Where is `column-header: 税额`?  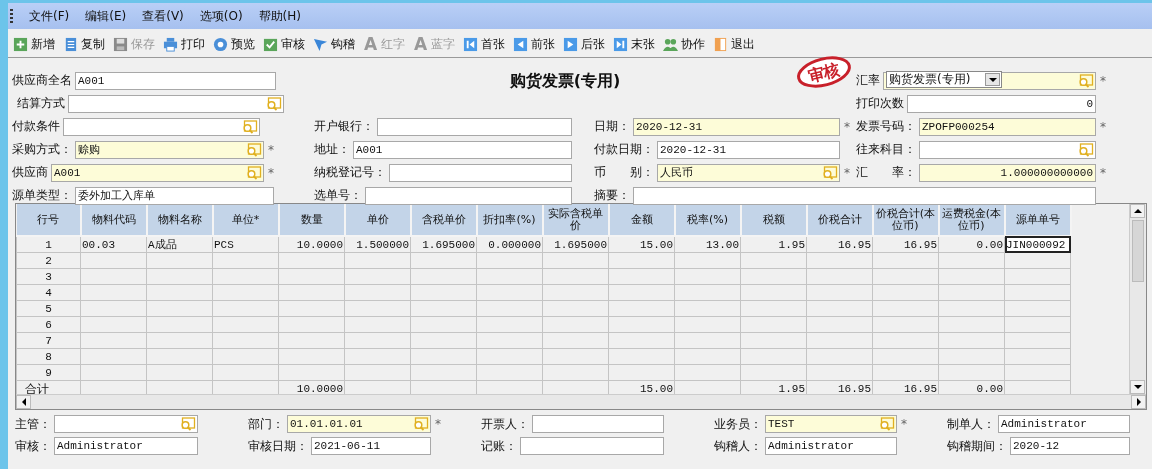 column-header: 税额 is located at coordinates (773, 220).